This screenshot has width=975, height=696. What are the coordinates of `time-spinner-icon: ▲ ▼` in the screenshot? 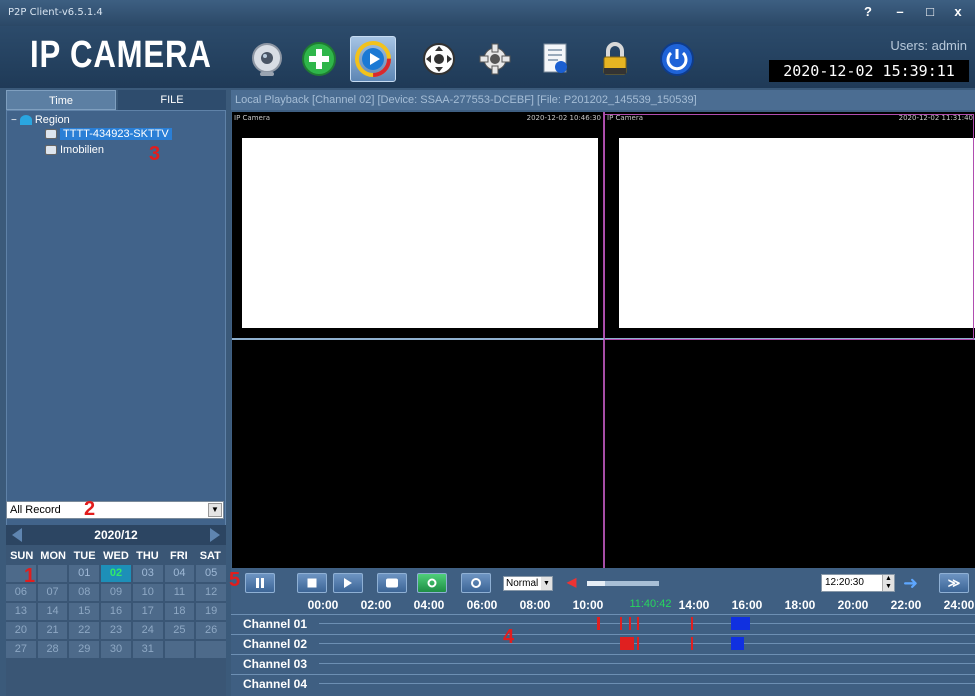 It's located at (888, 583).